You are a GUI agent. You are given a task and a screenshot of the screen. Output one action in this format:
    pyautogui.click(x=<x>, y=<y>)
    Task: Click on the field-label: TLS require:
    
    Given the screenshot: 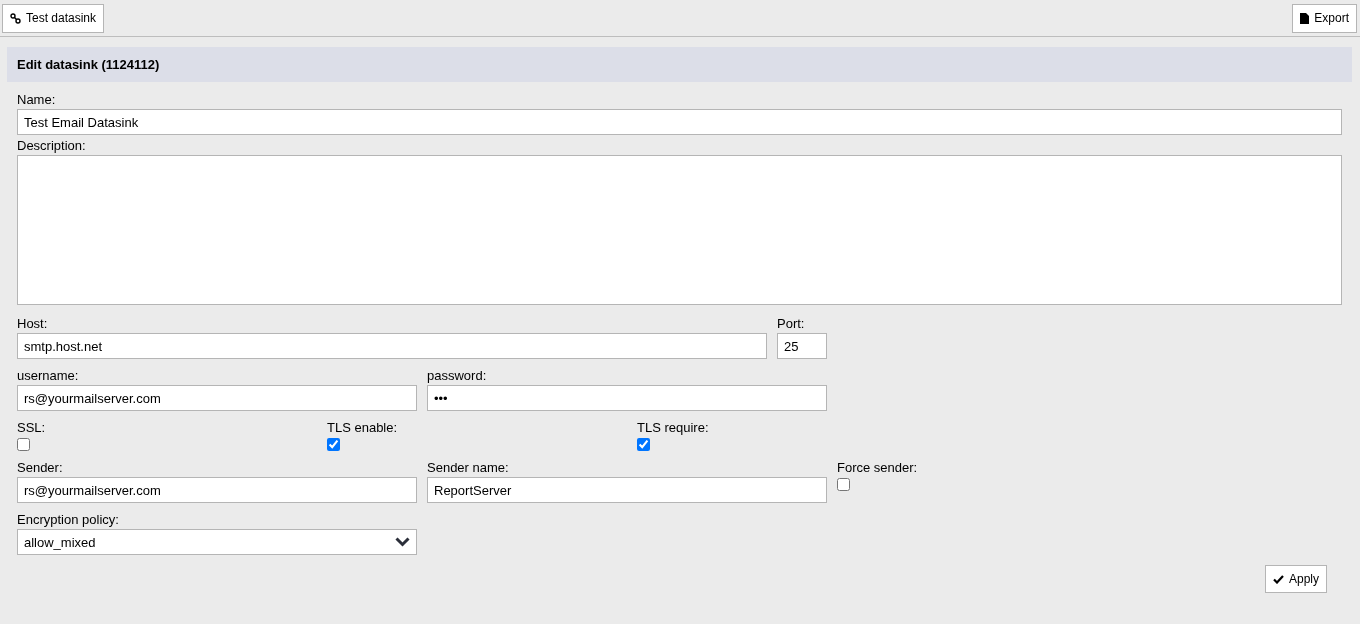 What is the action you would take?
    pyautogui.click(x=673, y=428)
    